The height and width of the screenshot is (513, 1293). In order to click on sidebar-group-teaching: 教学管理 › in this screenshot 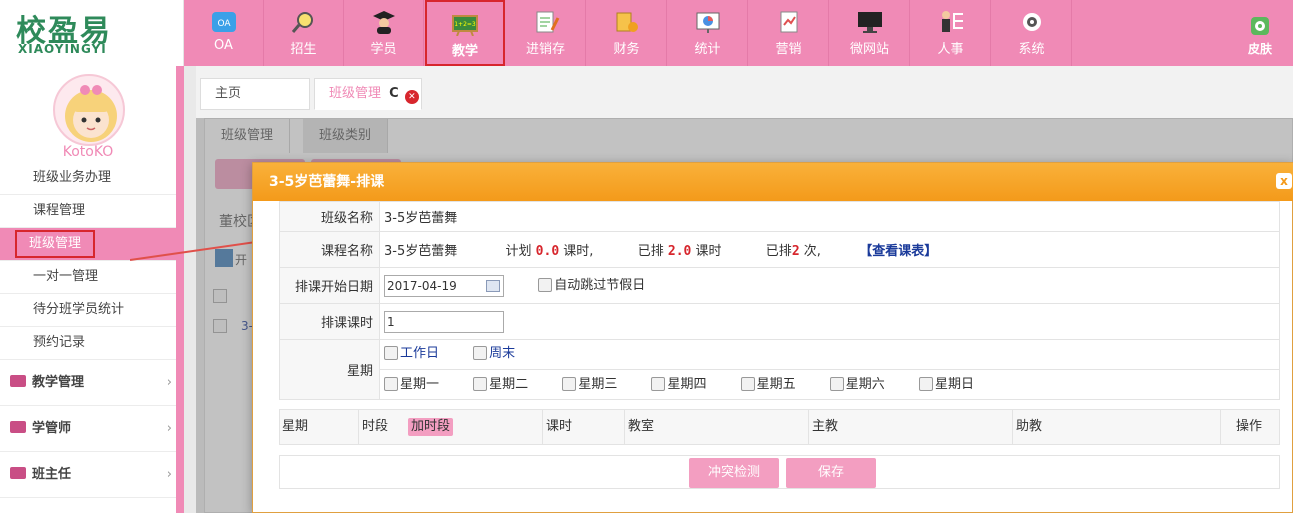, I will do `click(88, 383)`.